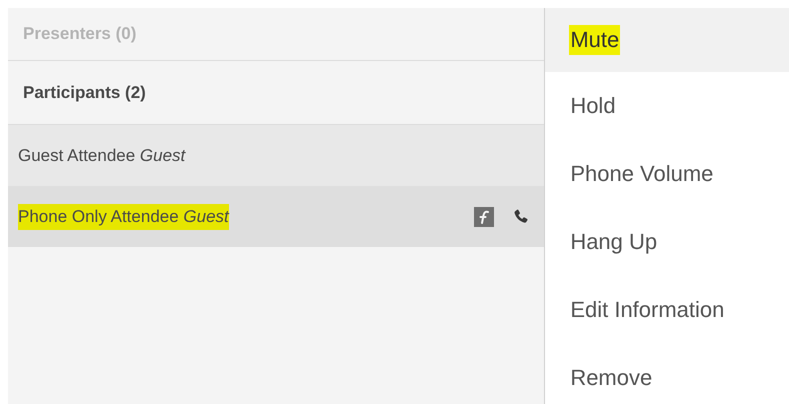 The width and height of the screenshot is (789, 404). What do you see at coordinates (102, 155) in the screenshot?
I see `attendee-name: Guest Attendee Guest` at bounding box center [102, 155].